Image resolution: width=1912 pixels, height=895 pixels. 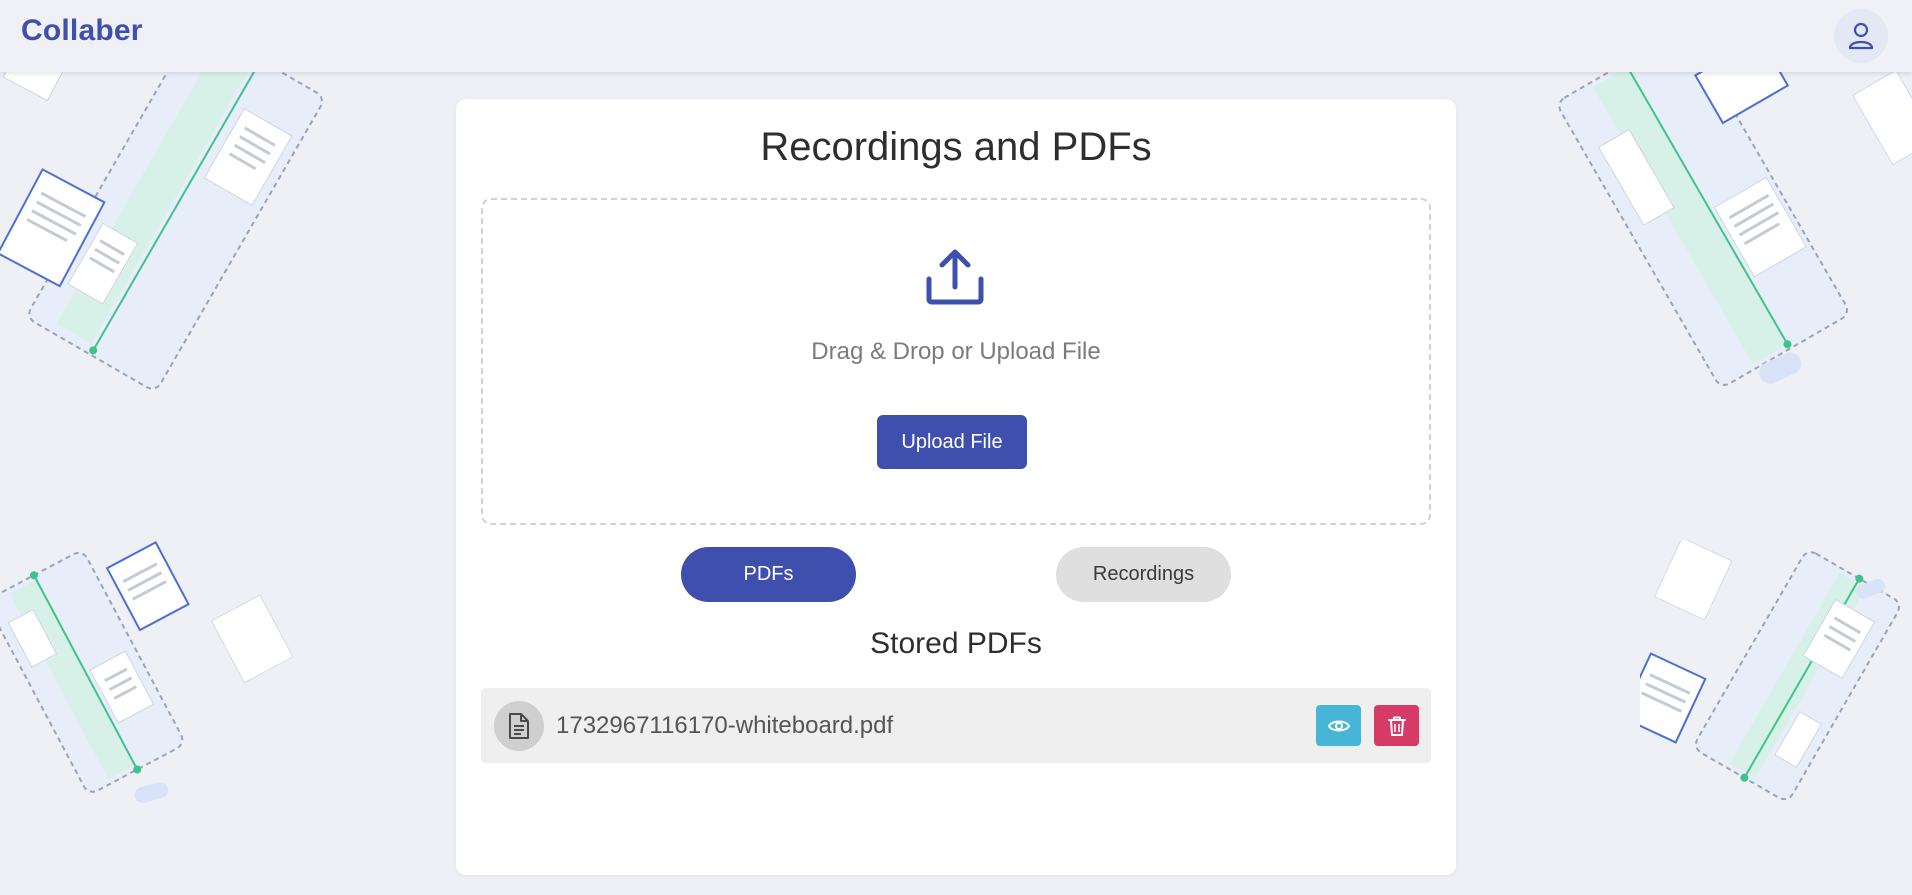 What do you see at coordinates (147, 672) in the screenshot?
I see `decor-left-bottom` at bounding box center [147, 672].